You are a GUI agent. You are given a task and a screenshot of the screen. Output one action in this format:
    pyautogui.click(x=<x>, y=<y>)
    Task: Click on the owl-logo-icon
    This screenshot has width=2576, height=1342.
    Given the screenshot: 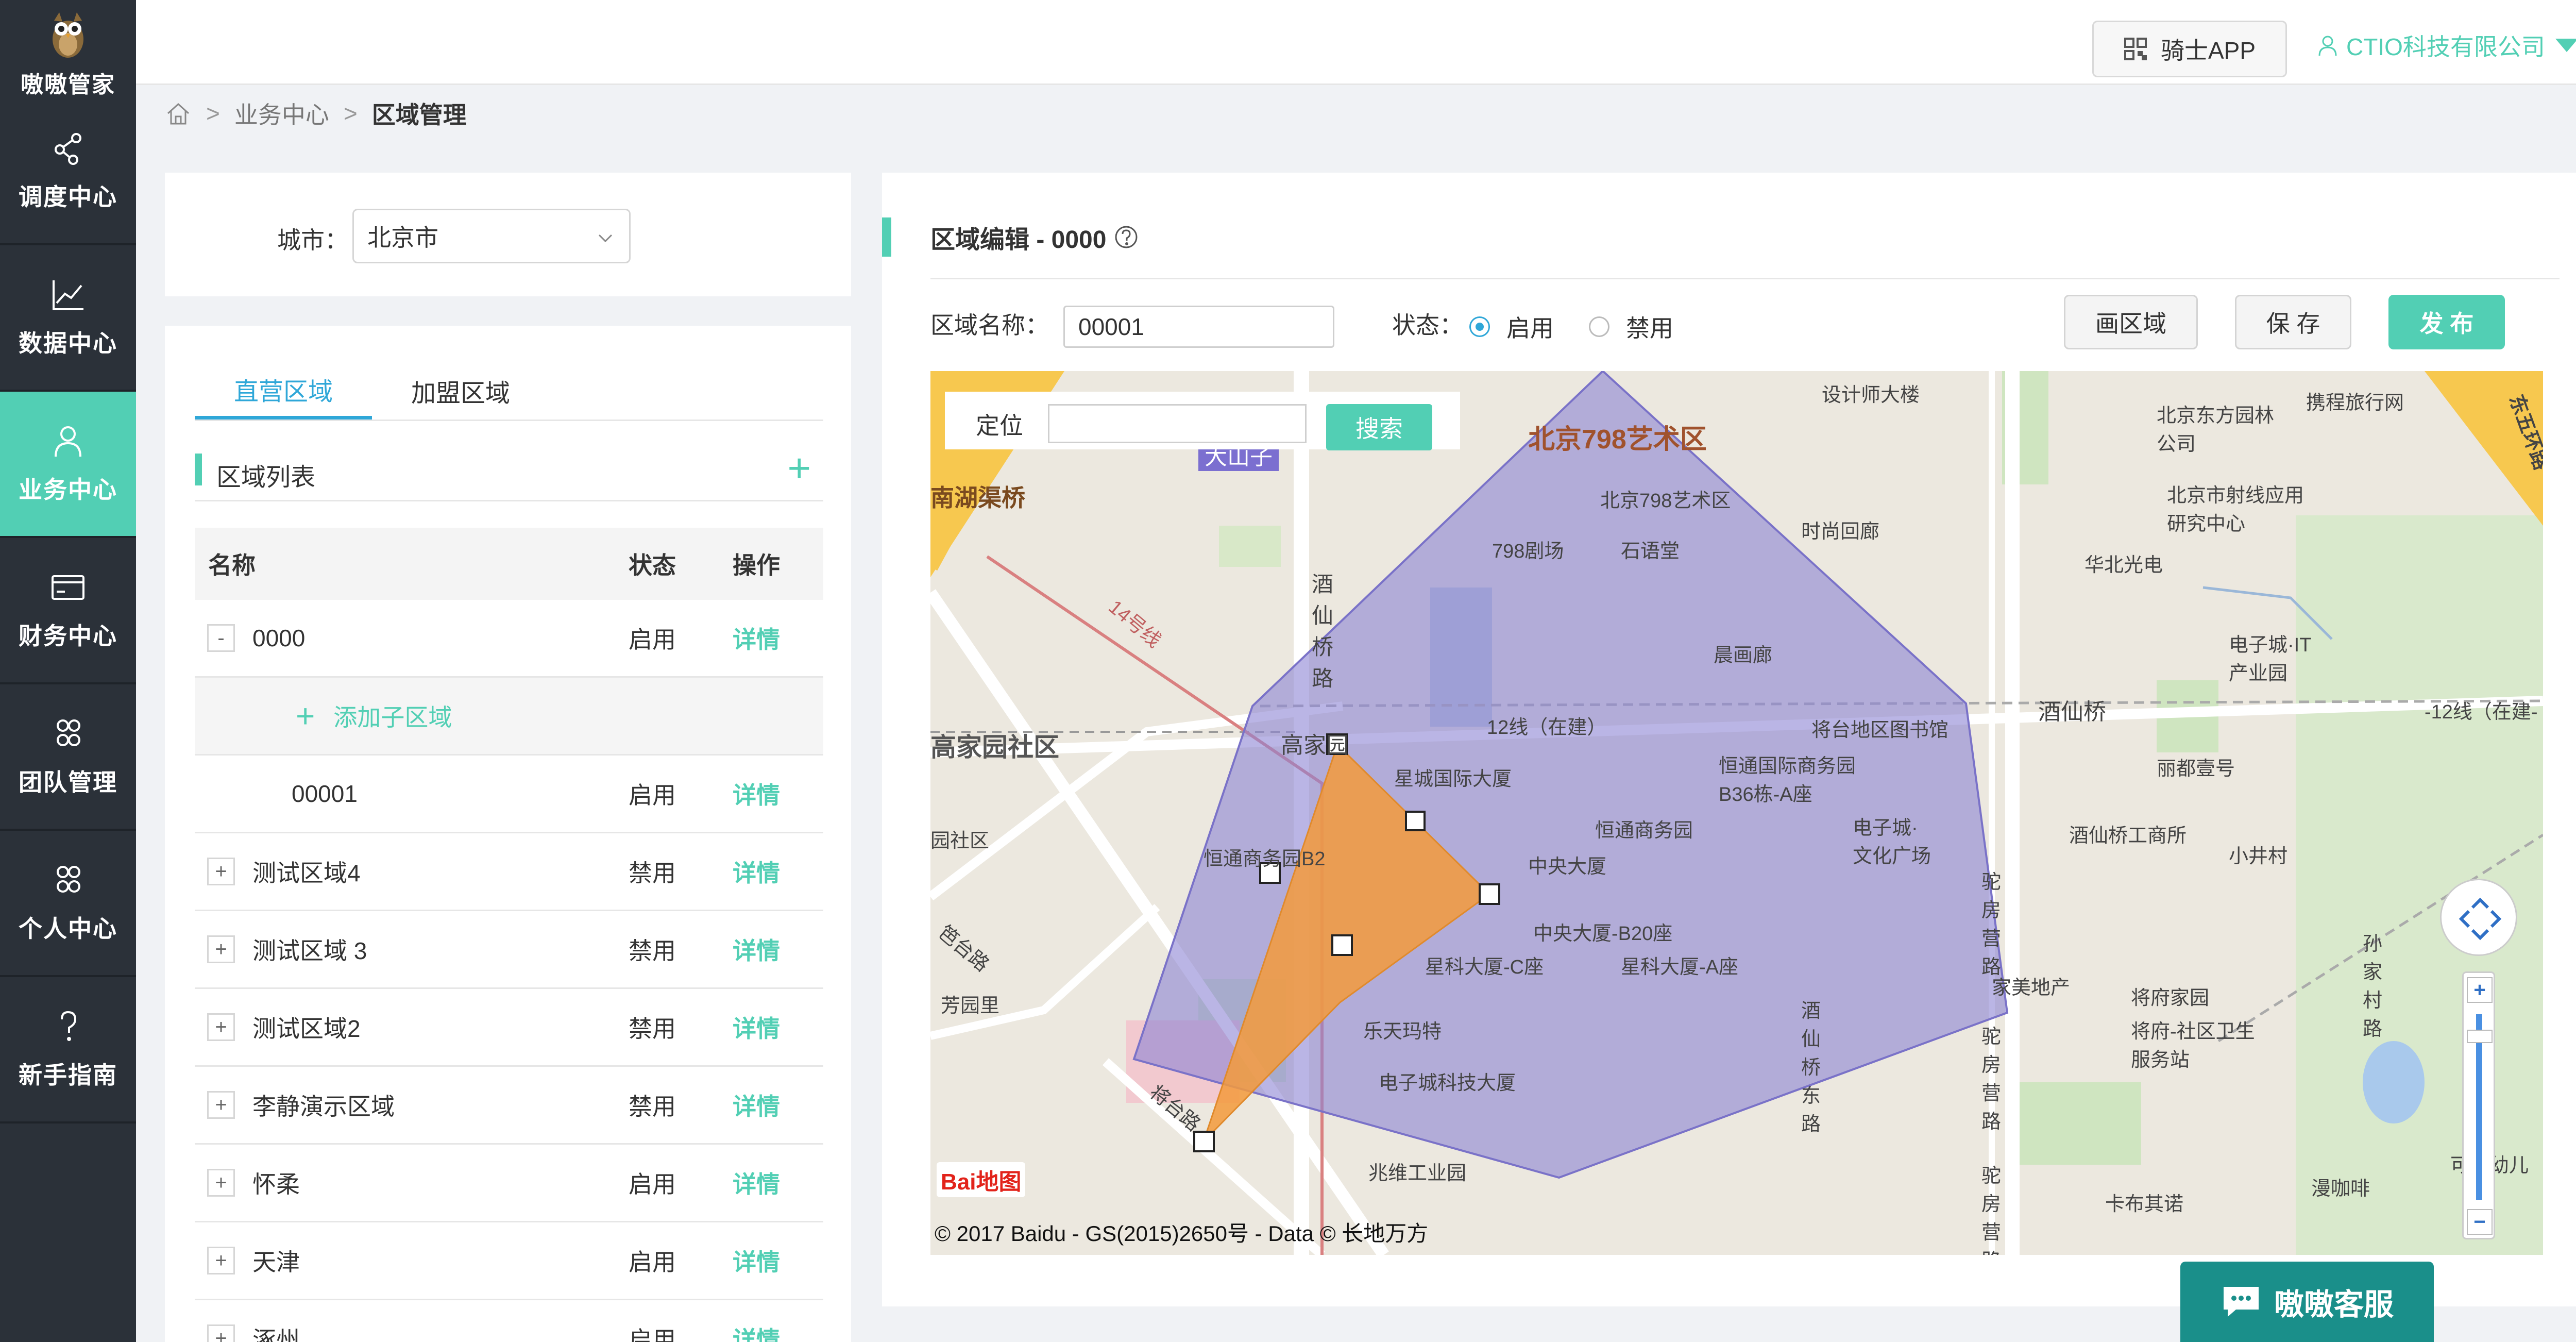 What is the action you would take?
    pyautogui.click(x=68, y=35)
    